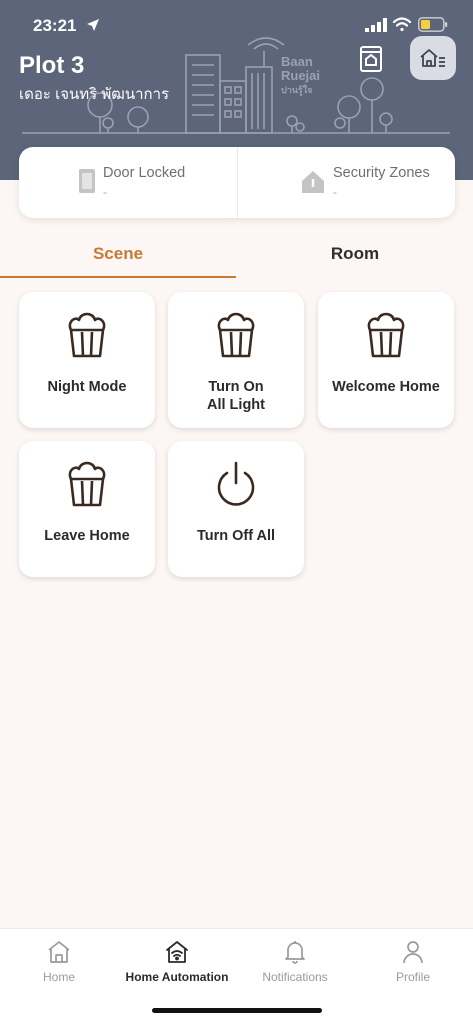 The image size is (473, 1024). I want to click on status-time: 23:21, so click(55, 25).